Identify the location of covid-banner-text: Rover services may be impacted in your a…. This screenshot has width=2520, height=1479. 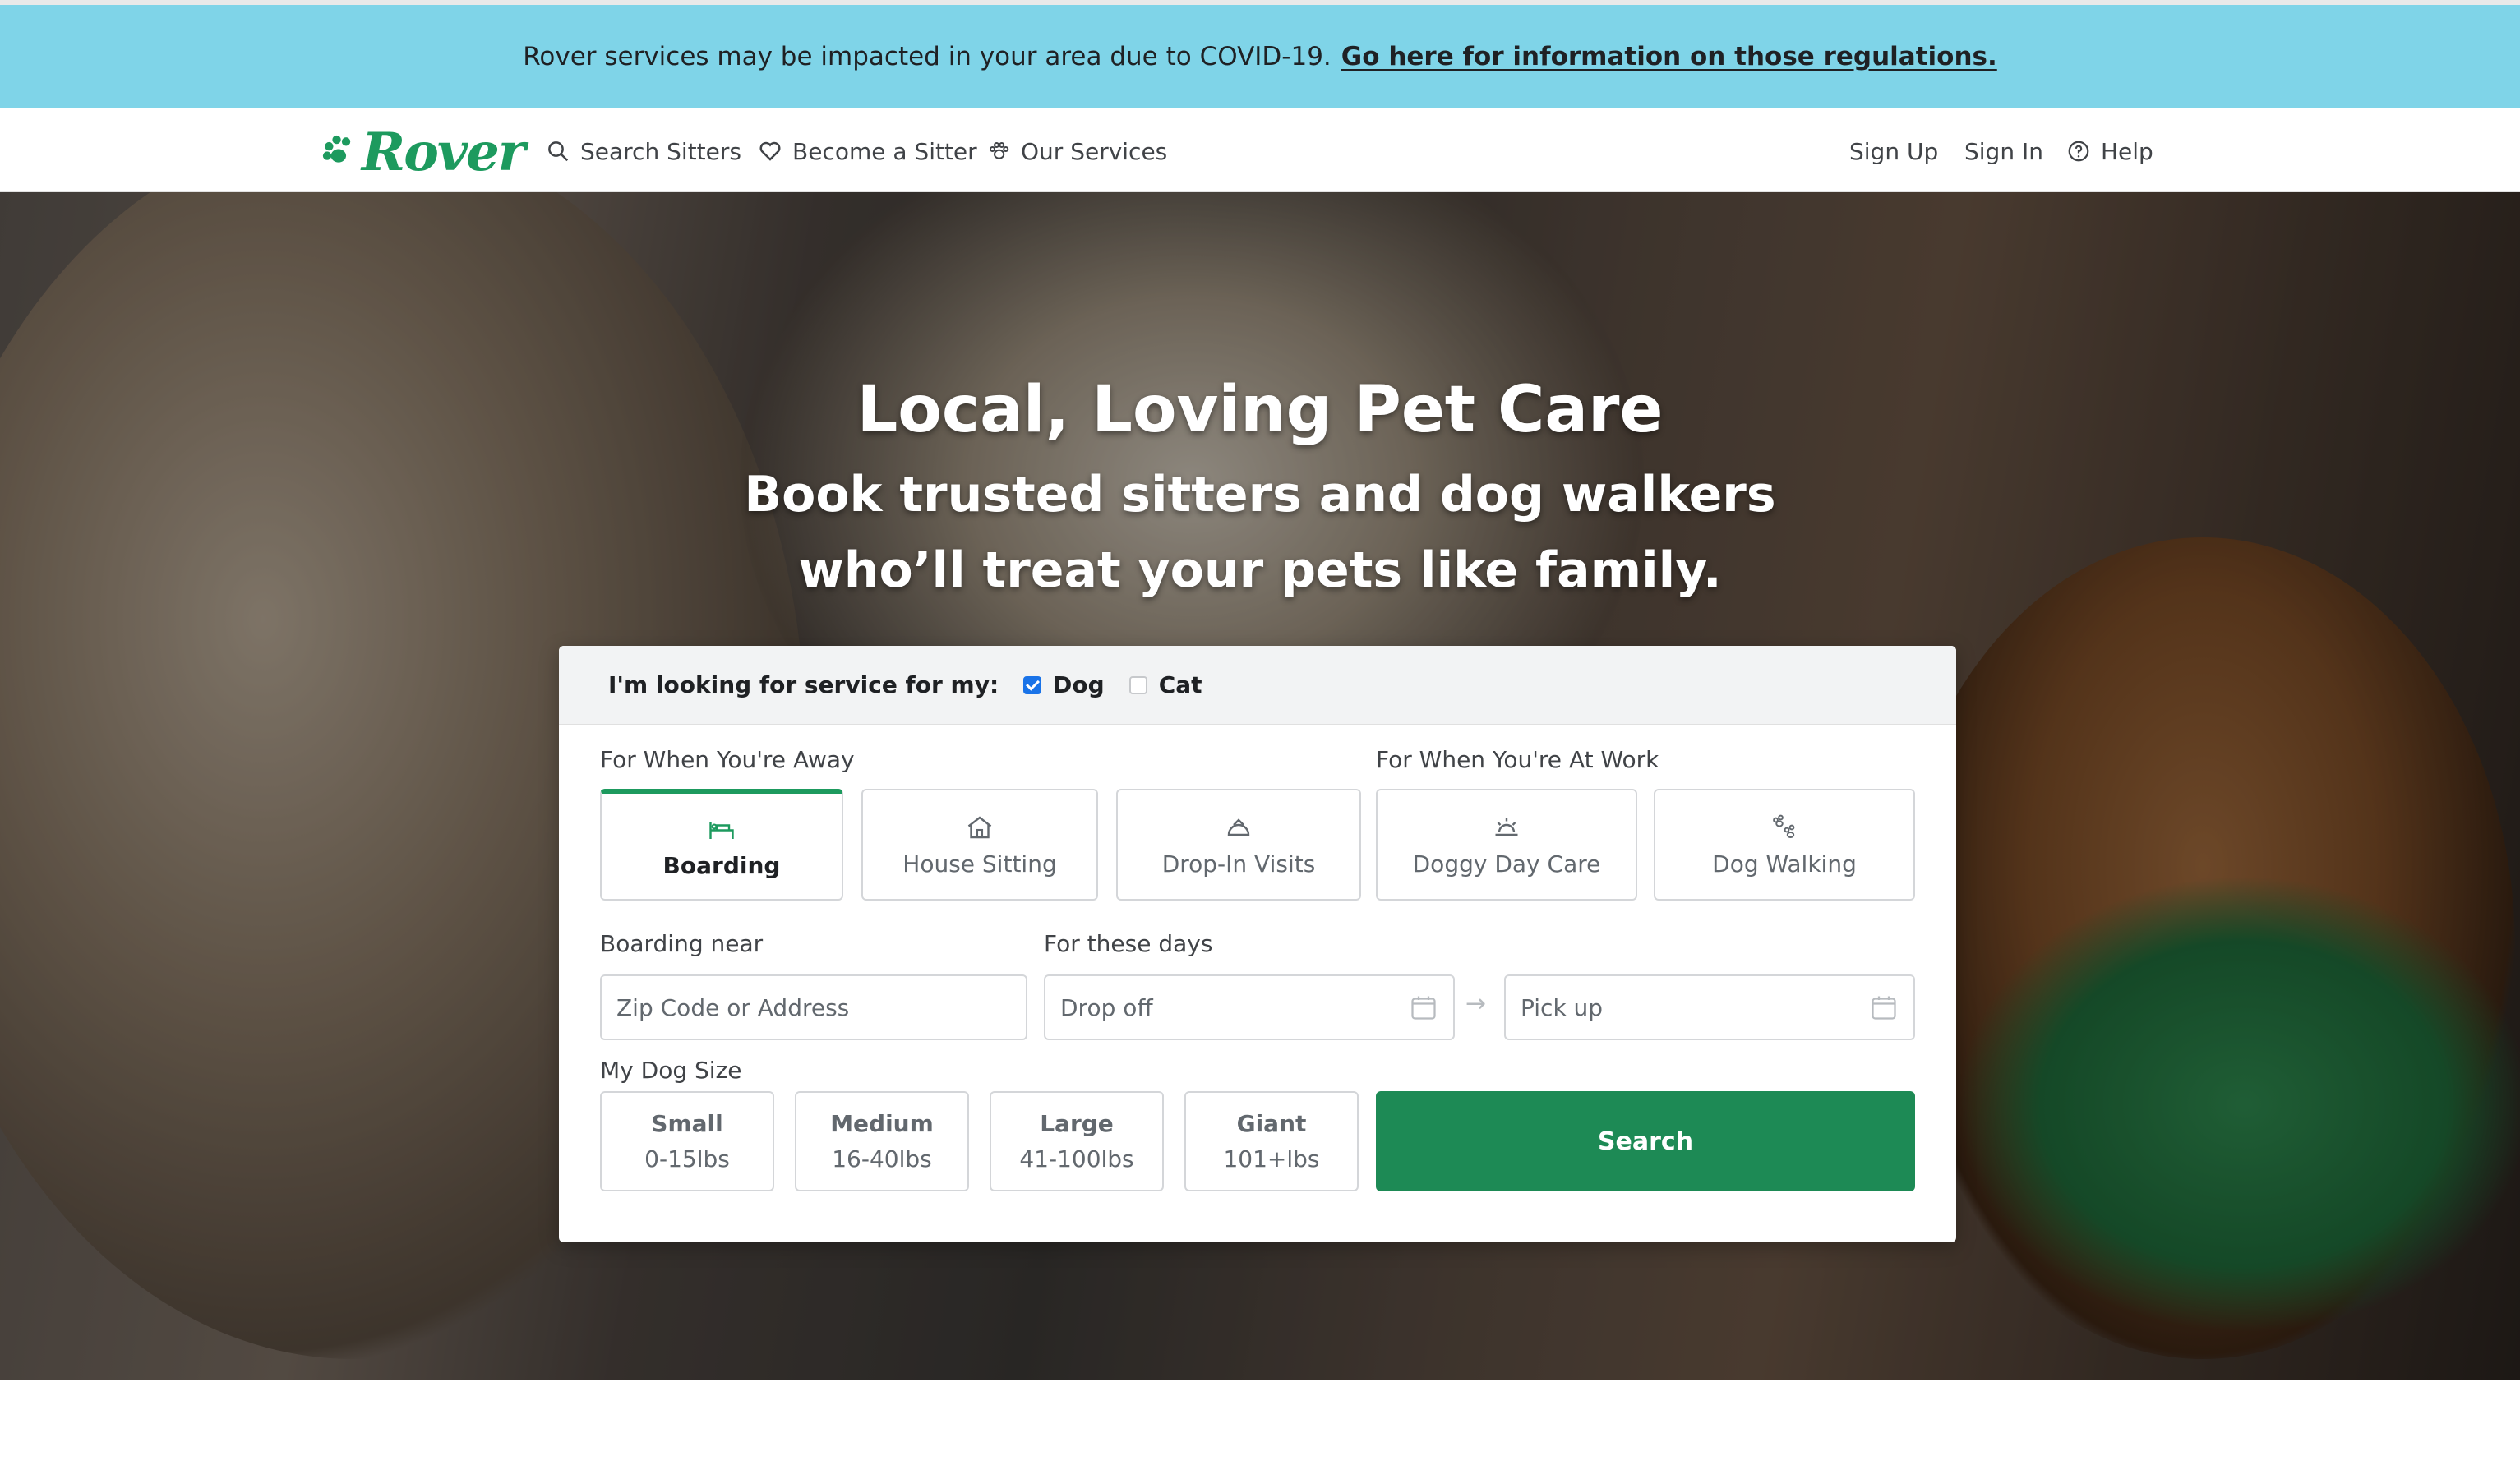
(927, 56).